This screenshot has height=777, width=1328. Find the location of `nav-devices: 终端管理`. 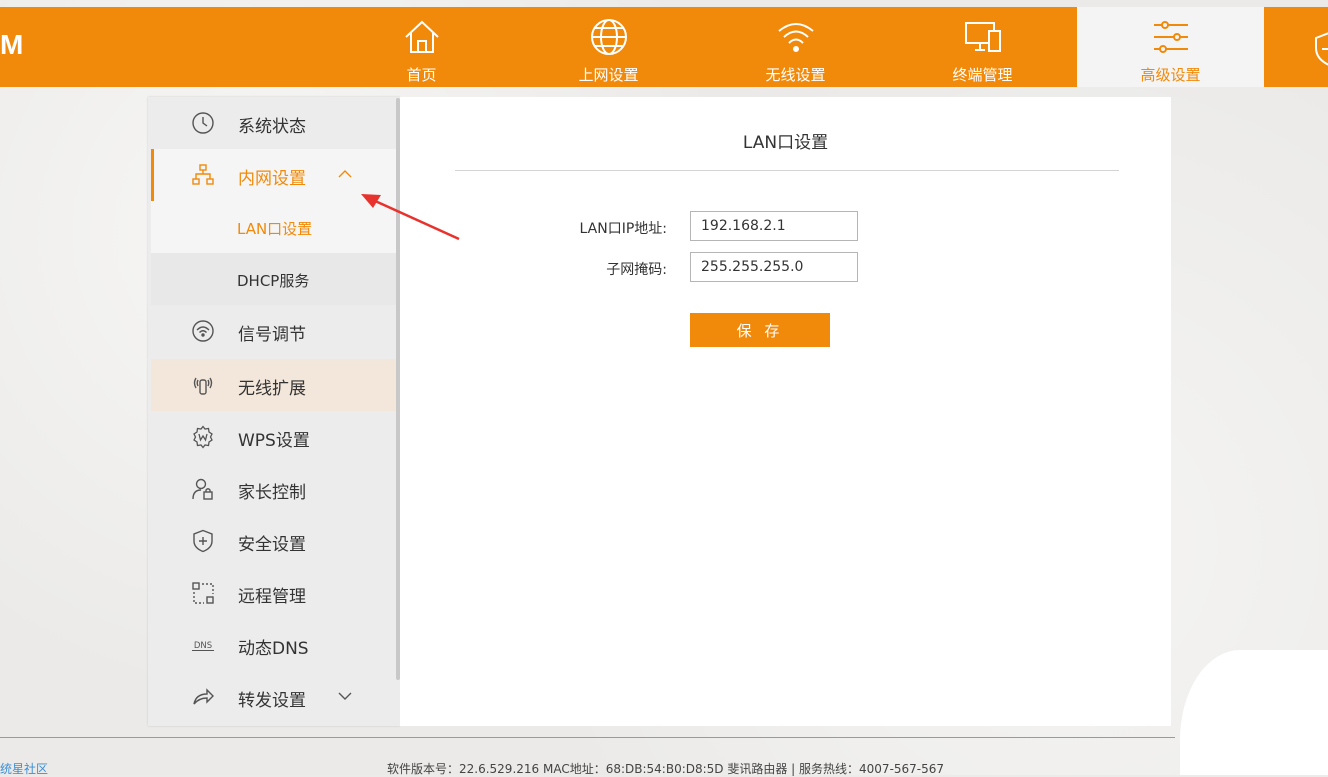

nav-devices: 终端管理 is located at coordinates (982, 47).